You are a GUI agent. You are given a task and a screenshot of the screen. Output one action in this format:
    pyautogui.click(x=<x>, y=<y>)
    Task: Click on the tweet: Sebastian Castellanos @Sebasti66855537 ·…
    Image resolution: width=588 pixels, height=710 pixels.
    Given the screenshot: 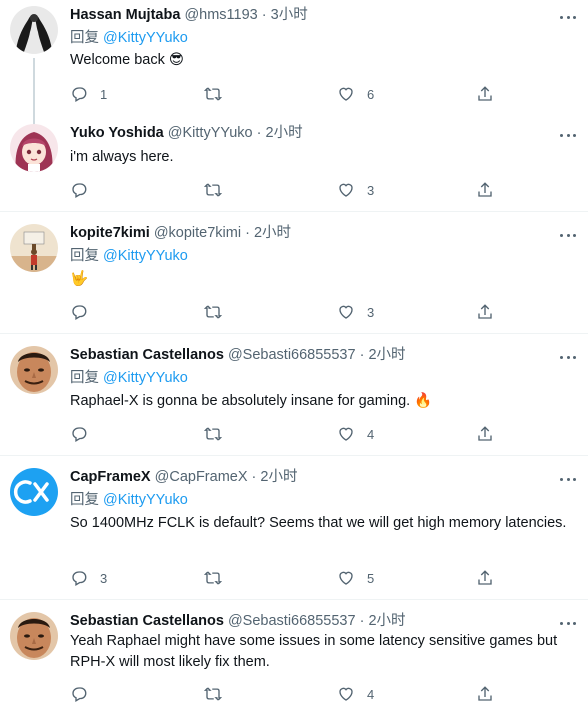 What is the action you would take?
    pyautogui.click(x=294, y=658)
    